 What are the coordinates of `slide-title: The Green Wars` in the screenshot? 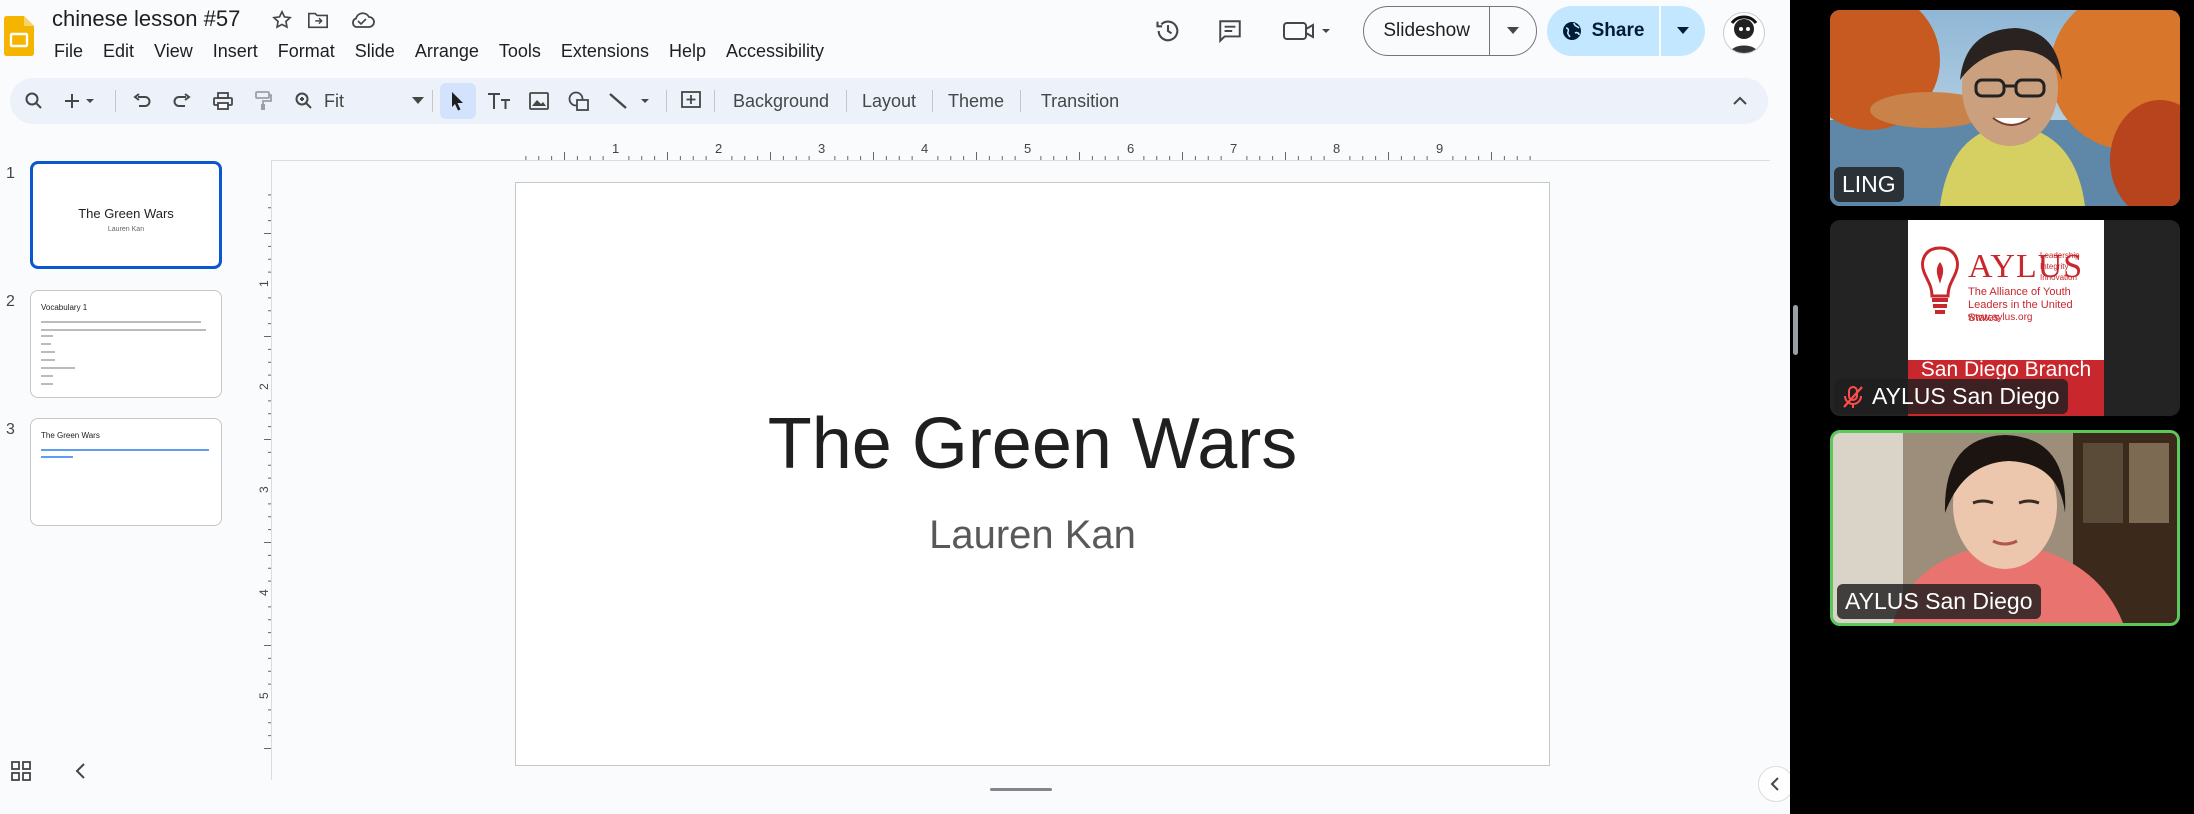 It's located at (1032, 444).